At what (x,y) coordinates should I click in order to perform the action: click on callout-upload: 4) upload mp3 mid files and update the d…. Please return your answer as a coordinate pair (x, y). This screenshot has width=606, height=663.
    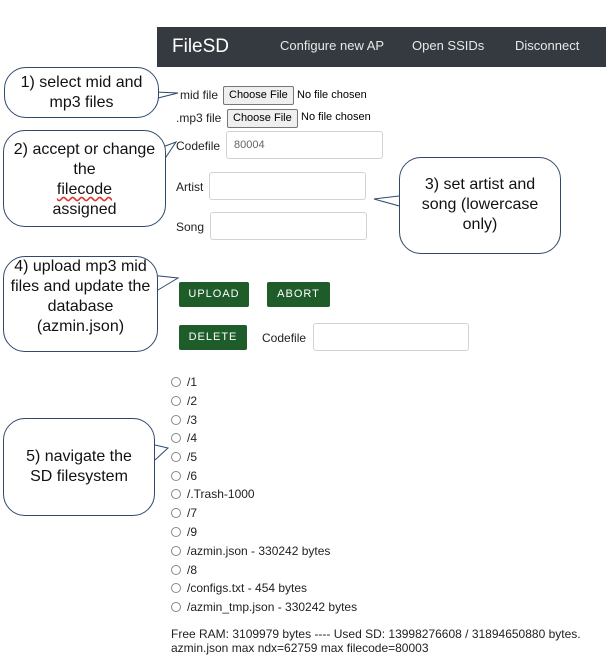
    Looking at the image, I should click on (80, 304).